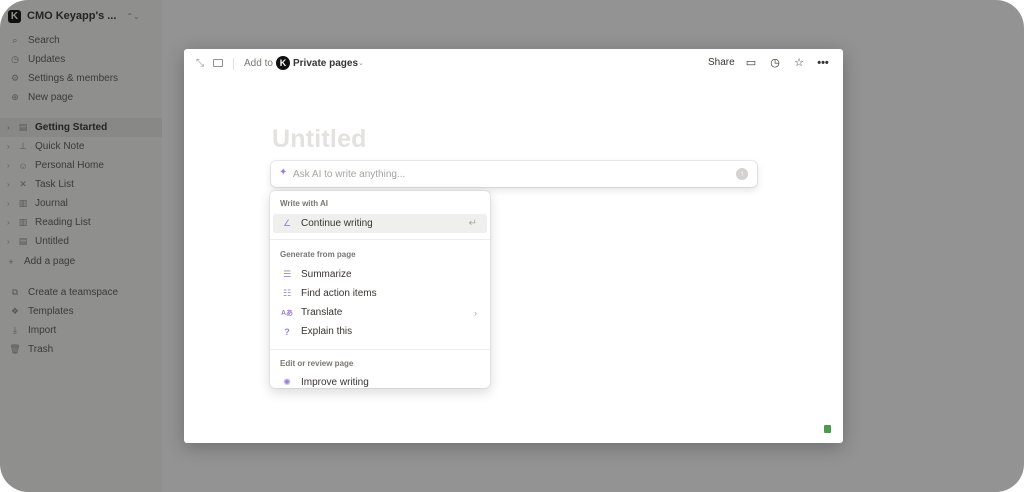 The image size is (1024, 492). I want to click on menu-item-label: Translate, so click(322, 312).